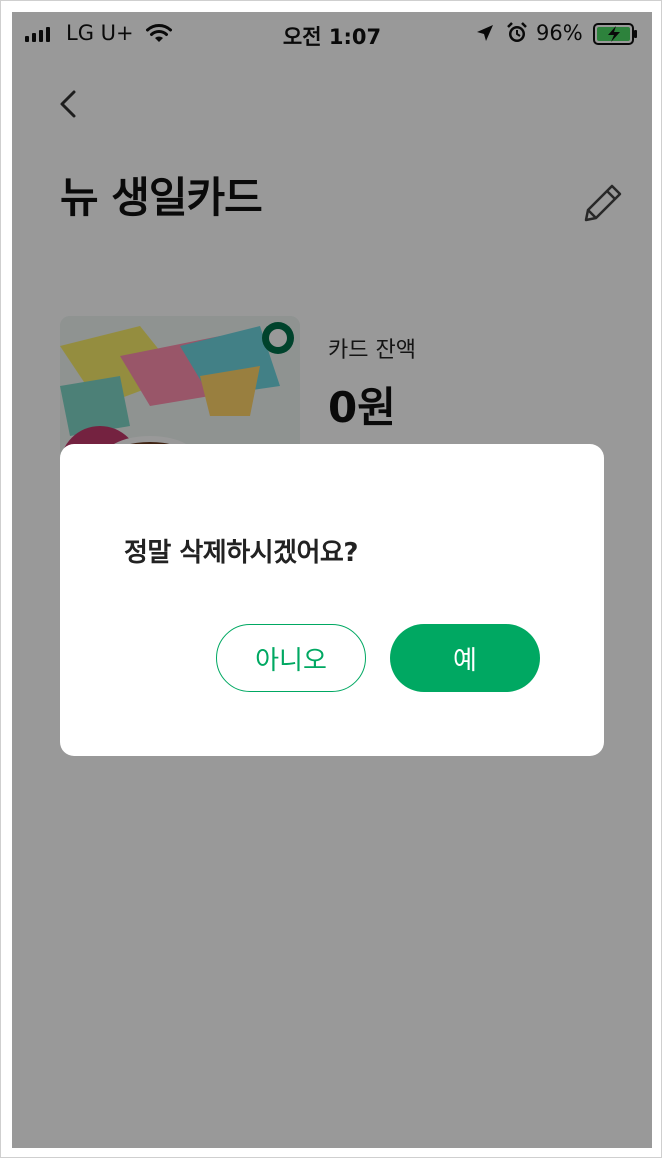  I want to click on dialog-message: 정말 삭제하시겠어요?, so click(241, 553).